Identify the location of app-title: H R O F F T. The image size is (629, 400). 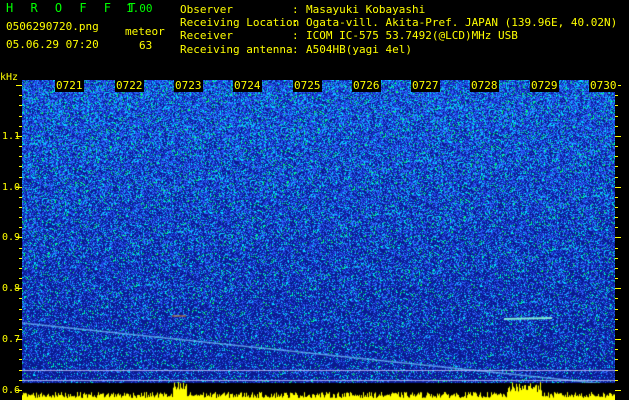
(73, 8).